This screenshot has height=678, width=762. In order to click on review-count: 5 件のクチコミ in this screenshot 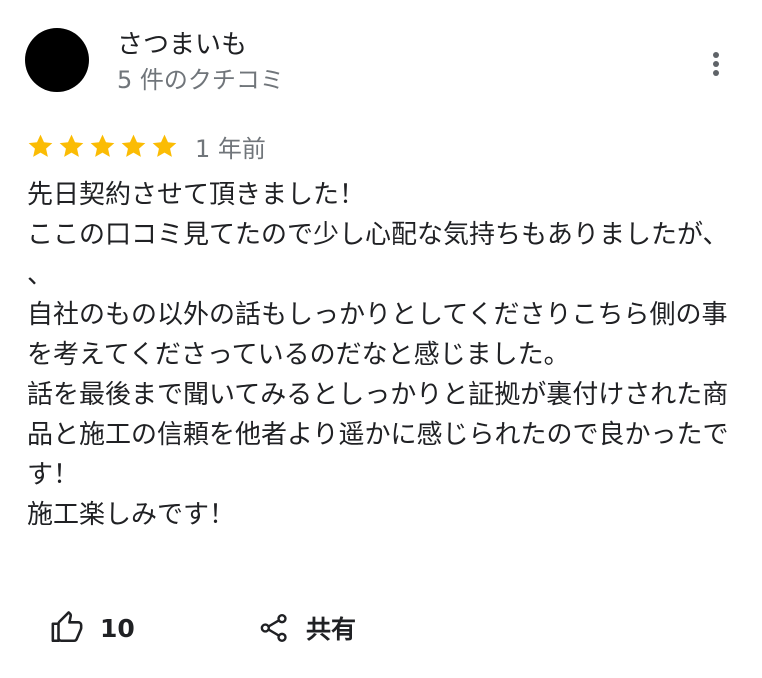, I will do `click(200, 80)`.